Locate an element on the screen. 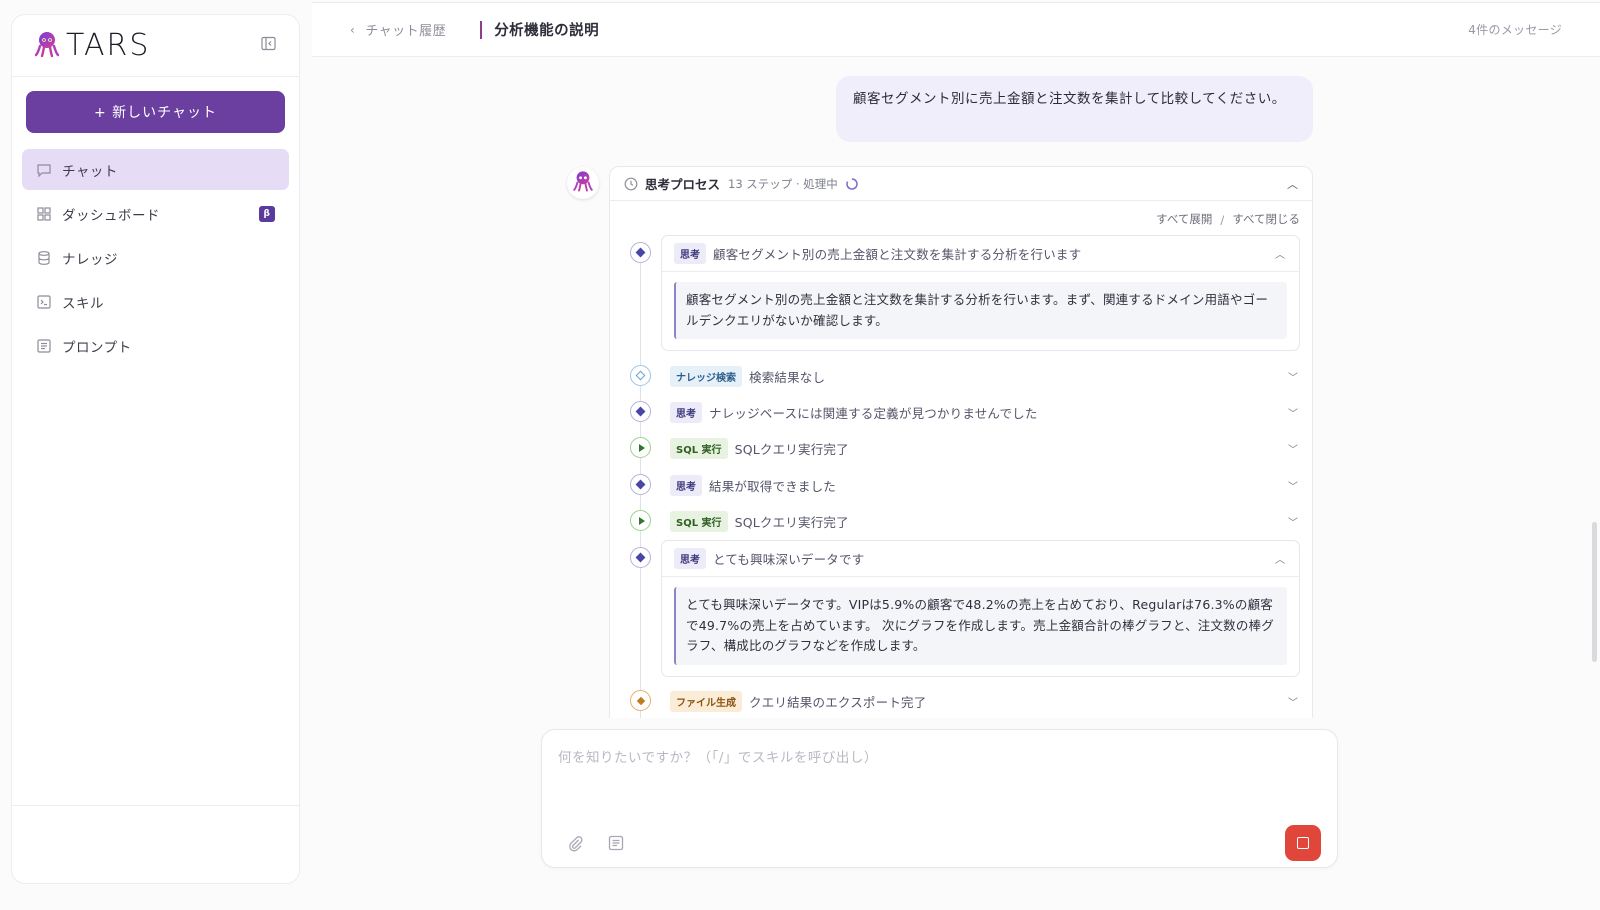 This screenshot has width=1600, height=910. step-label: 顧客セグメント別の売上金額と注文数を集計する分析を行います is located at coordinates (897, 254).